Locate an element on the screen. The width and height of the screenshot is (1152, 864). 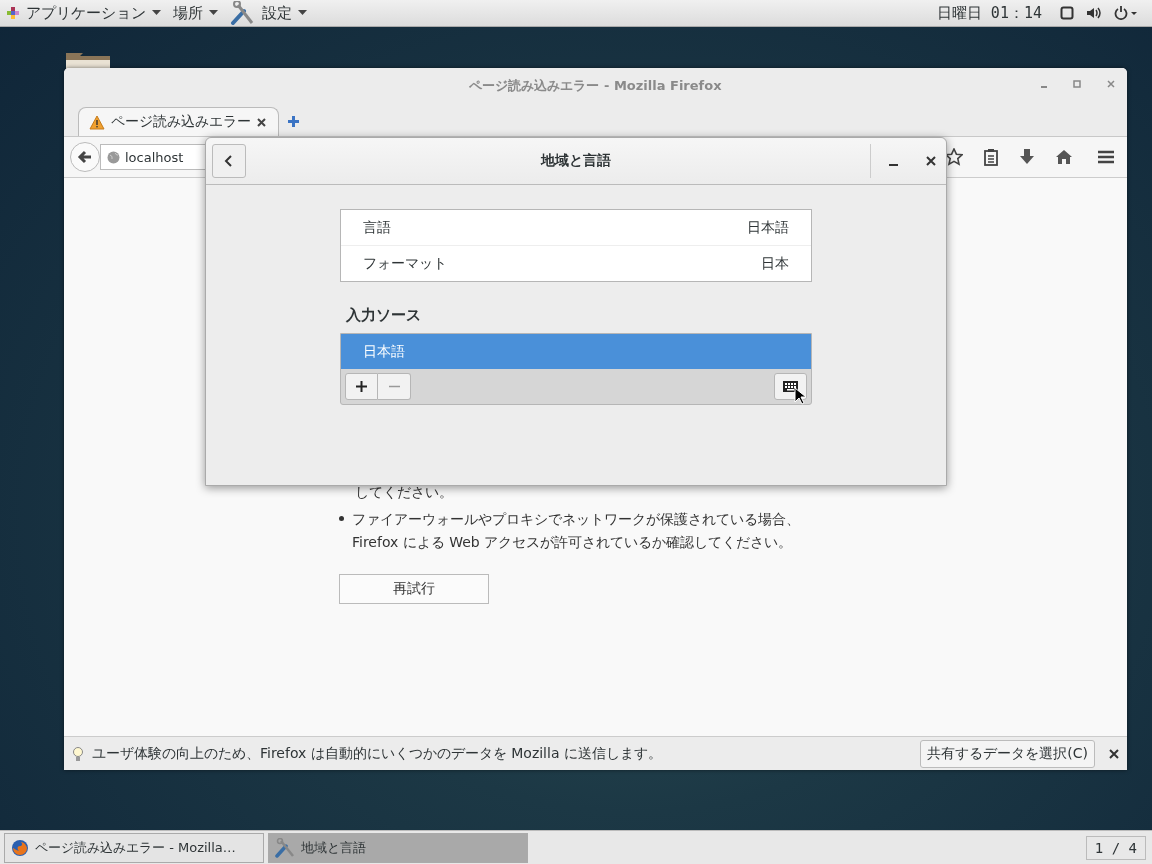
home-icon is located at coordinates (1064, 157).